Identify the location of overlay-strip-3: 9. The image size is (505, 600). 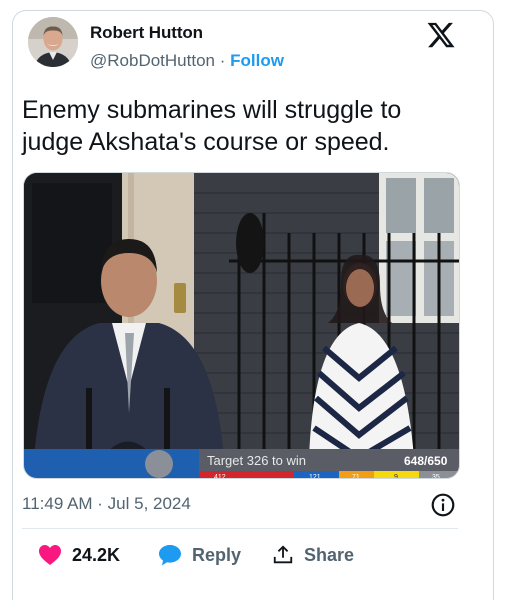
(396, 476).